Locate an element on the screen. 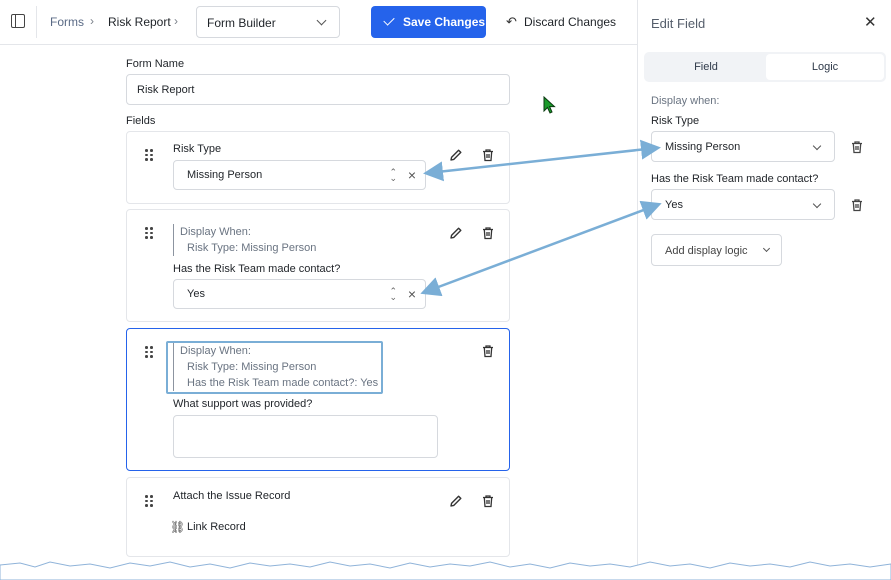 The height and width of the screenshot is (580, 891). sidebar-toggle-icon is located at coordinates (18, 21).